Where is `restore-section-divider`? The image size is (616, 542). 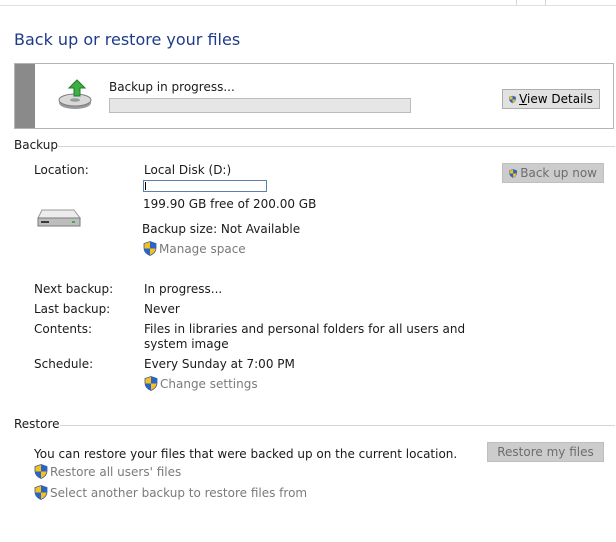
restore-section-divider is located at coordinates (337, 425).